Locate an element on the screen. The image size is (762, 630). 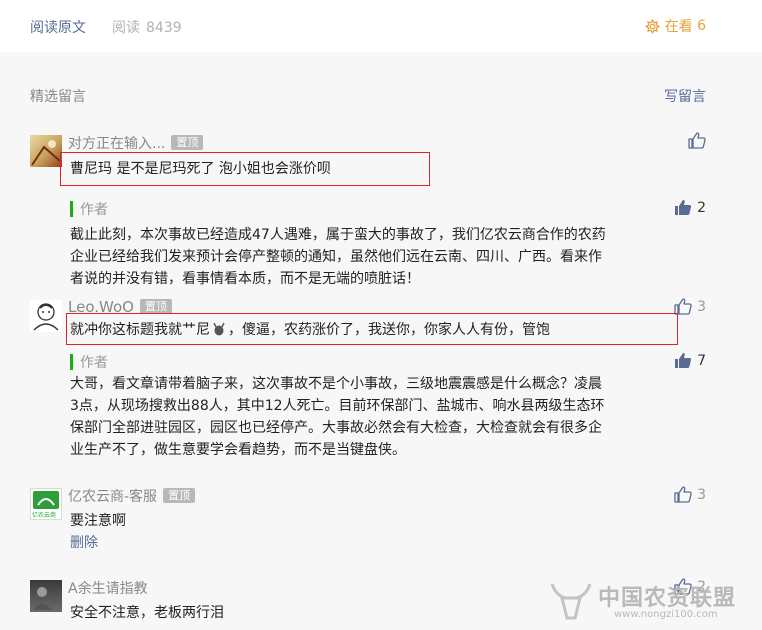
read-count-value: 8439 is located at coordinates (164, 28).